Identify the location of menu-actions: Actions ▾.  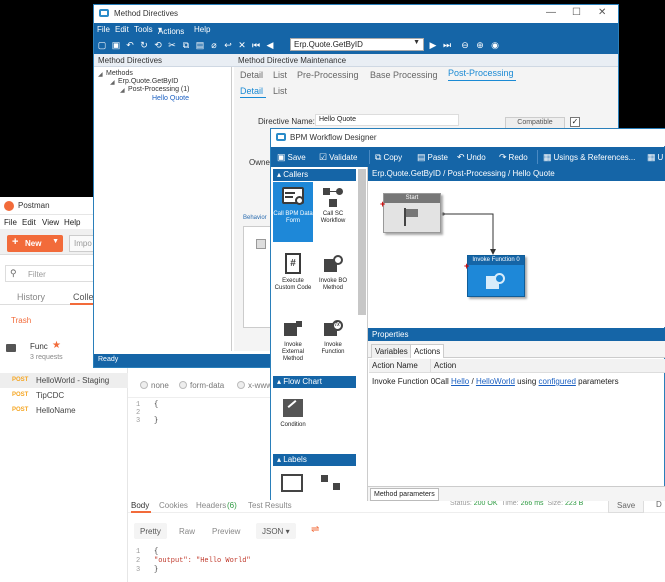
(171, 30).